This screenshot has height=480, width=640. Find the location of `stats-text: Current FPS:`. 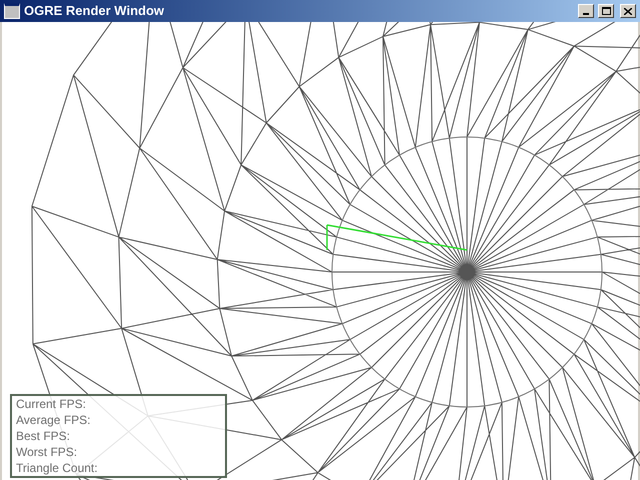

stats-text: Current FPS: is located at coordinates (52, 404).